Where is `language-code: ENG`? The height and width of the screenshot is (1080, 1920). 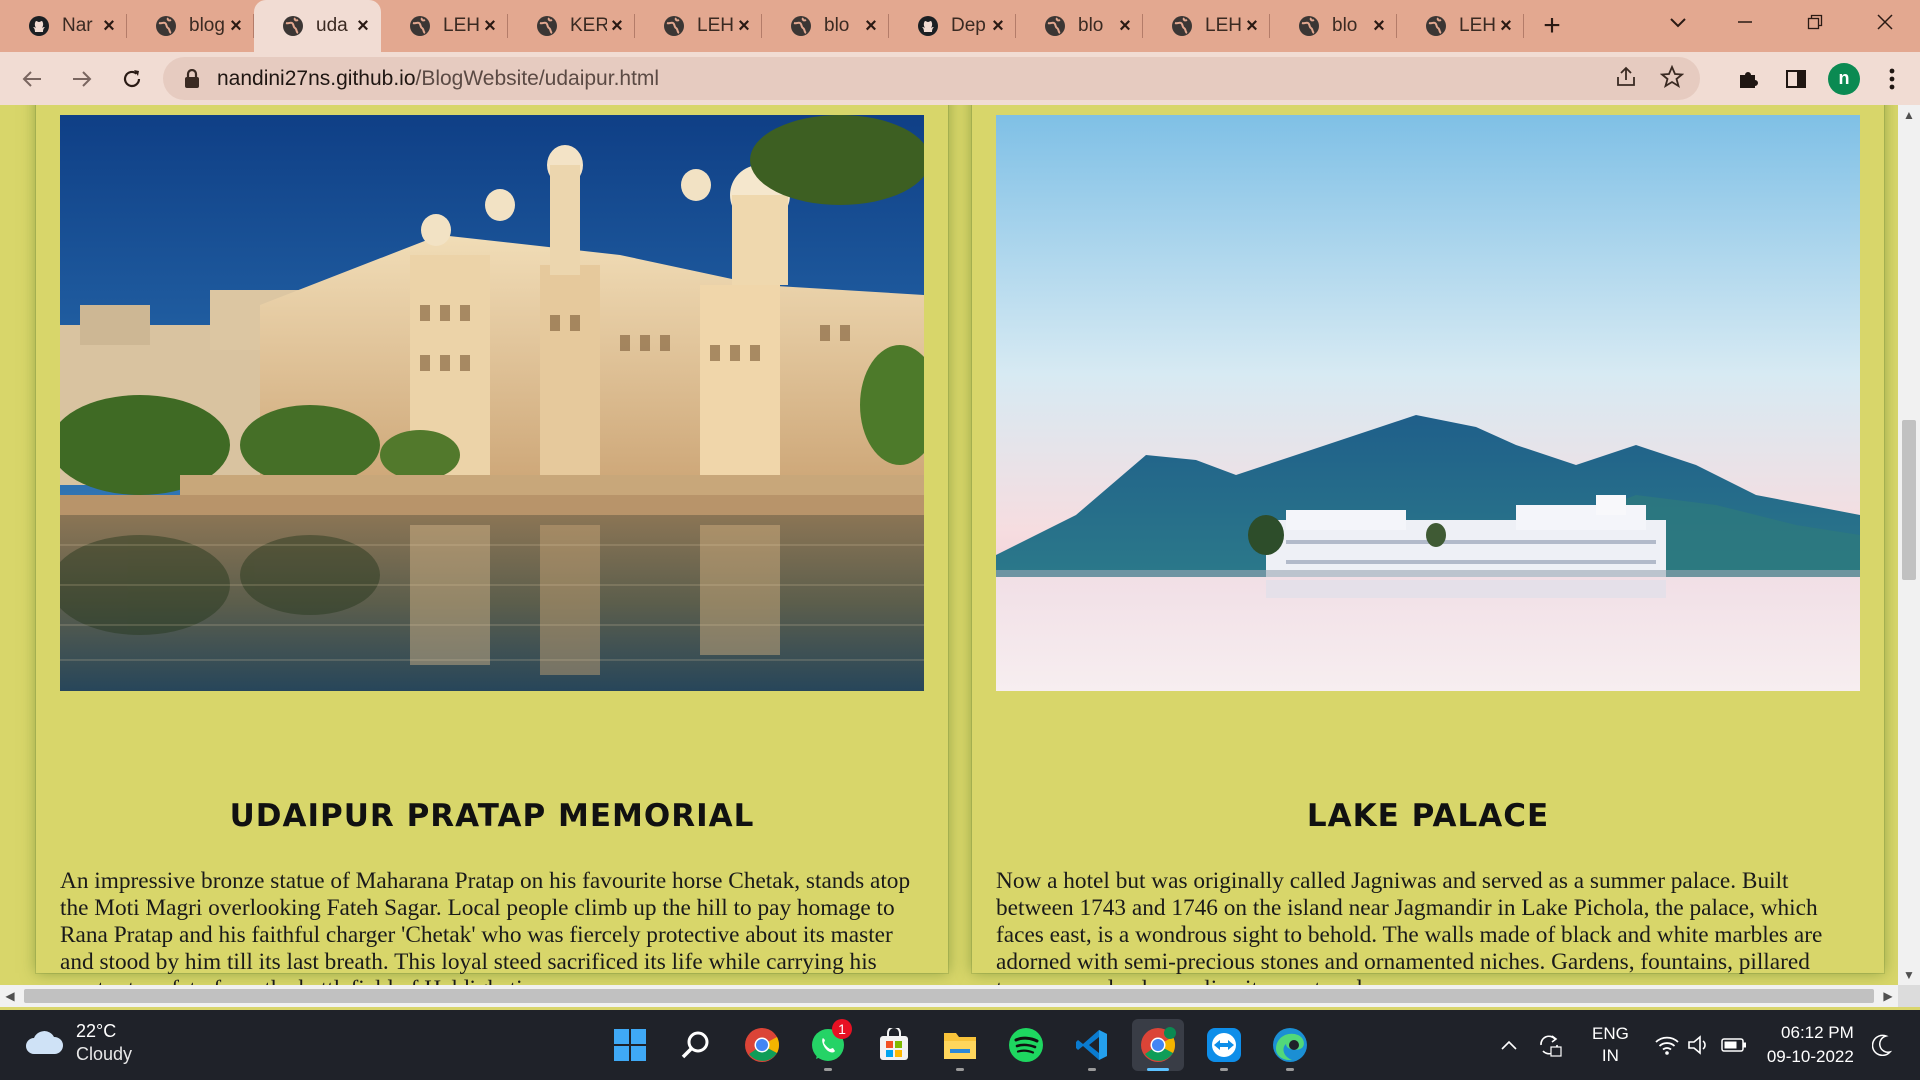
language-code: ENG is located at coordinates (1610, 1033).